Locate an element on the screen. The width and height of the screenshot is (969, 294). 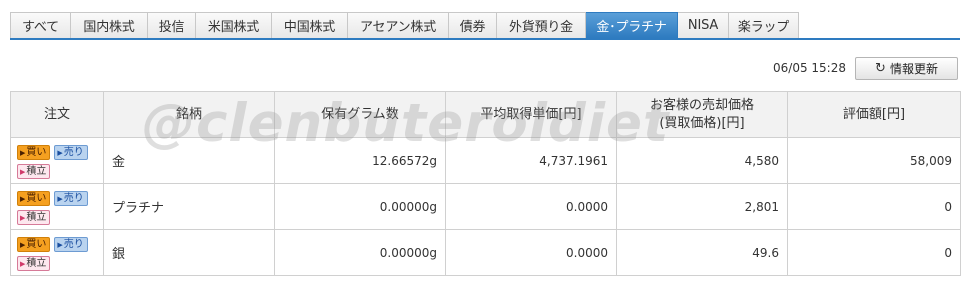
tab-gold-platinum: 金･プラチナ is located at coordinates (632, 25).